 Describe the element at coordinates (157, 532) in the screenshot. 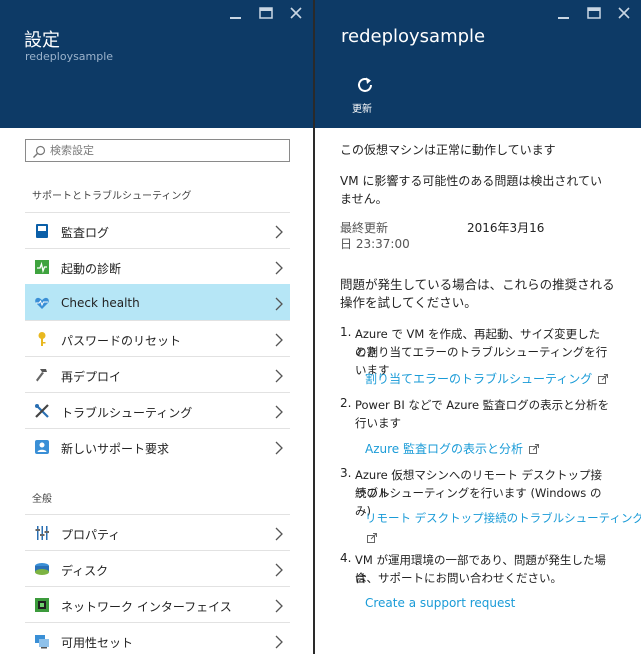

I see `menu-item-properties: プロパティ` at that location.